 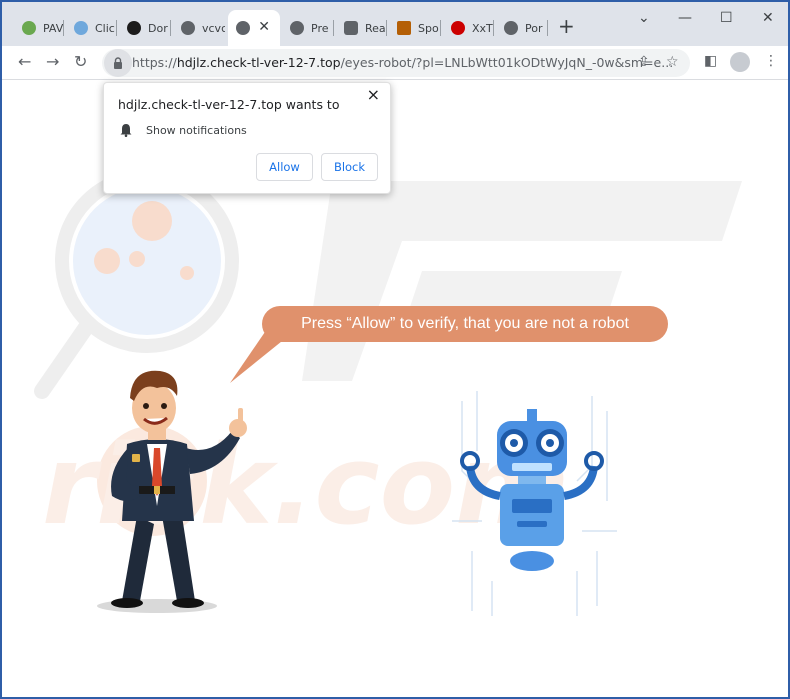 I want to click on tab-title: Dor, so click(x=158, y=28).